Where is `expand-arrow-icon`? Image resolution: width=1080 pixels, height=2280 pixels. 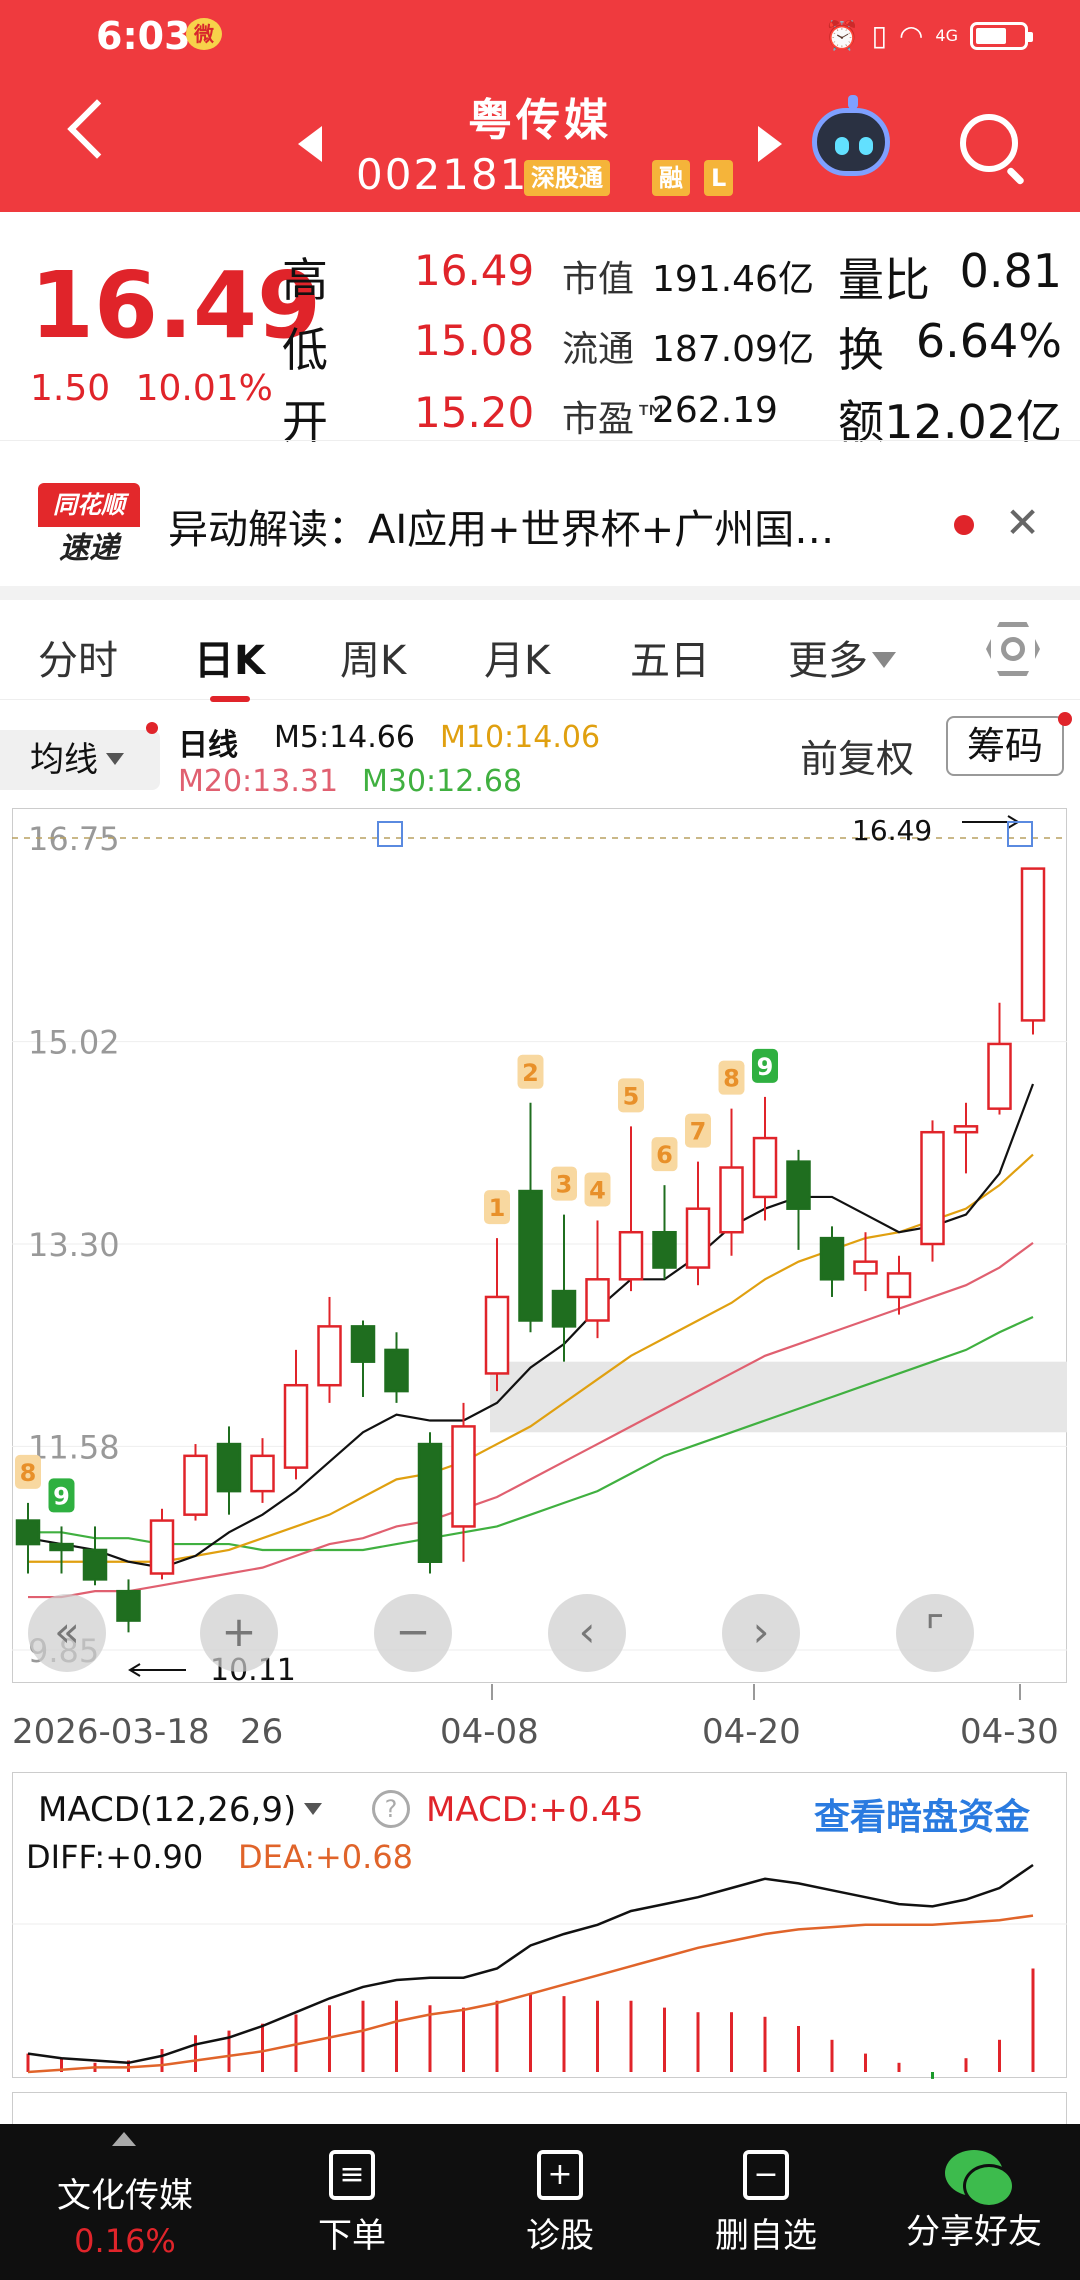 expand-arrow-icon is located at coordinates (124, 2139).